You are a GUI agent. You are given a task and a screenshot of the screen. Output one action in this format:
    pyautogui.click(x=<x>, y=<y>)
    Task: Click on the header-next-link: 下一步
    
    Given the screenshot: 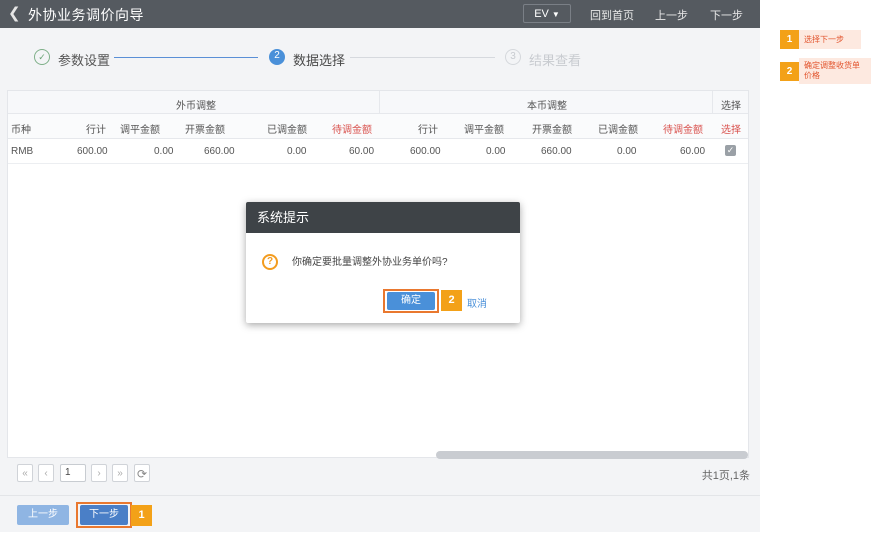 What is the action you would take?
    pyautogui.click(x=726, y=15)
    